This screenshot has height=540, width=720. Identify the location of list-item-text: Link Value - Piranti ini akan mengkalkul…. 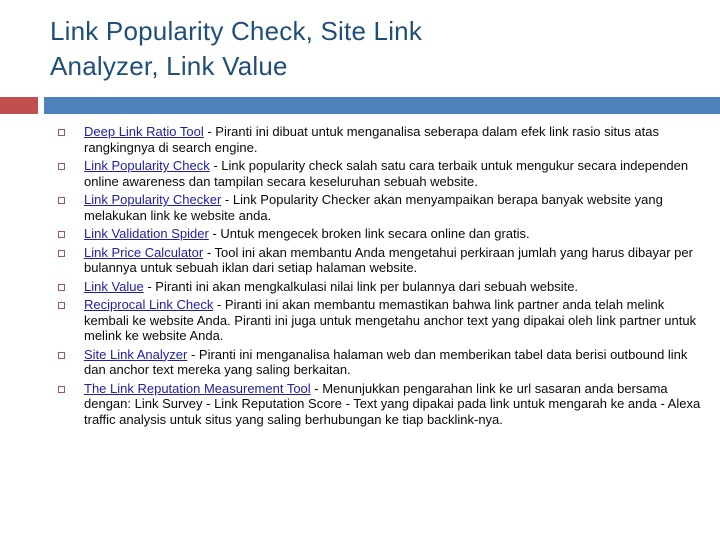
(393, 287).